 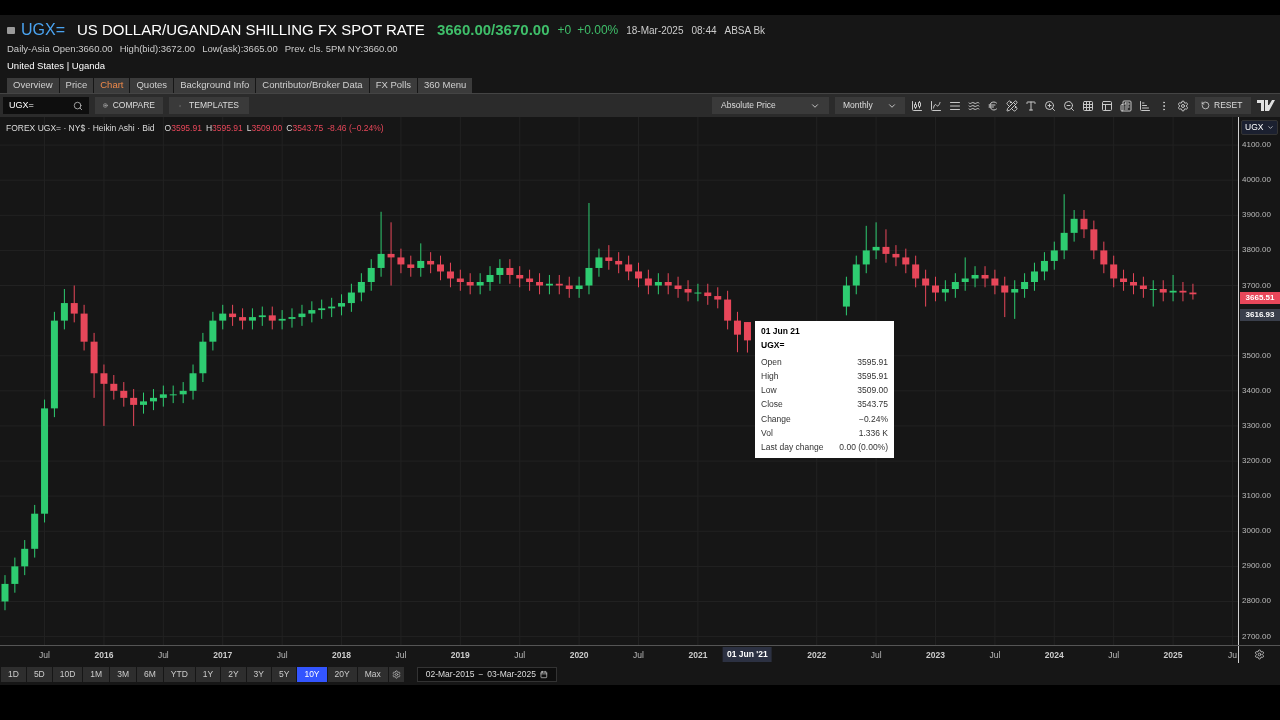 I want to click on rows-icon, so click(x=955, y=105).